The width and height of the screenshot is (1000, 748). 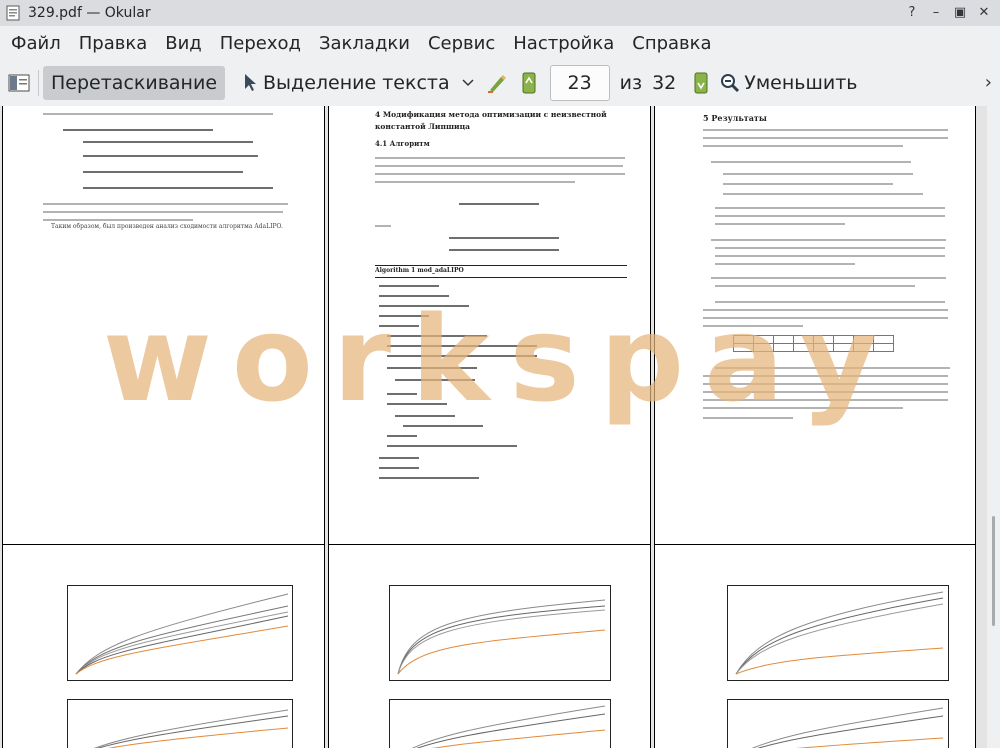 What do you see at coordinates (251, 82) in the screenshot?
I see `cursor-icon` at bounding box center [251, 82].